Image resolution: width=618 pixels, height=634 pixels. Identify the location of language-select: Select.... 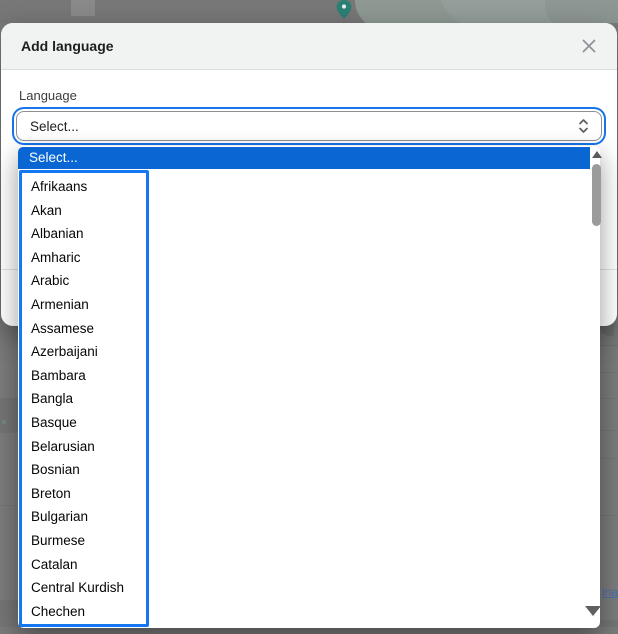
(309, 126).